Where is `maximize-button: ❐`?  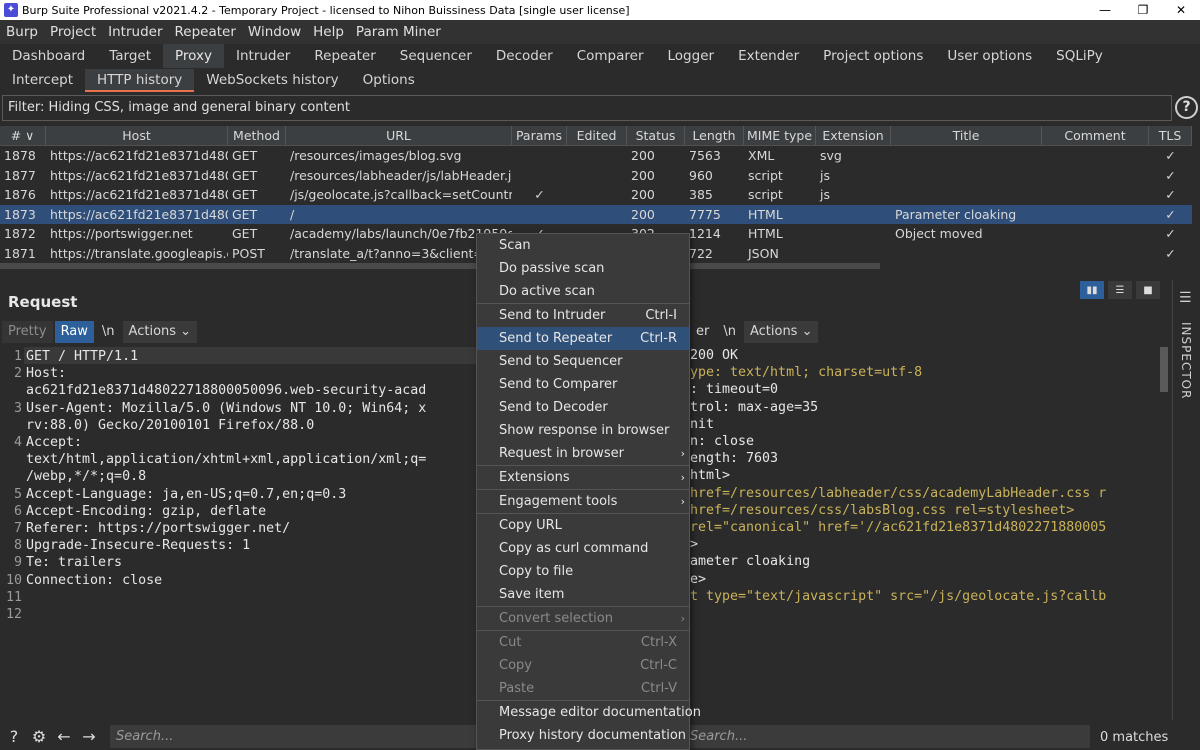 maximize-button: ❐ is located at coordinates (1143, 10).